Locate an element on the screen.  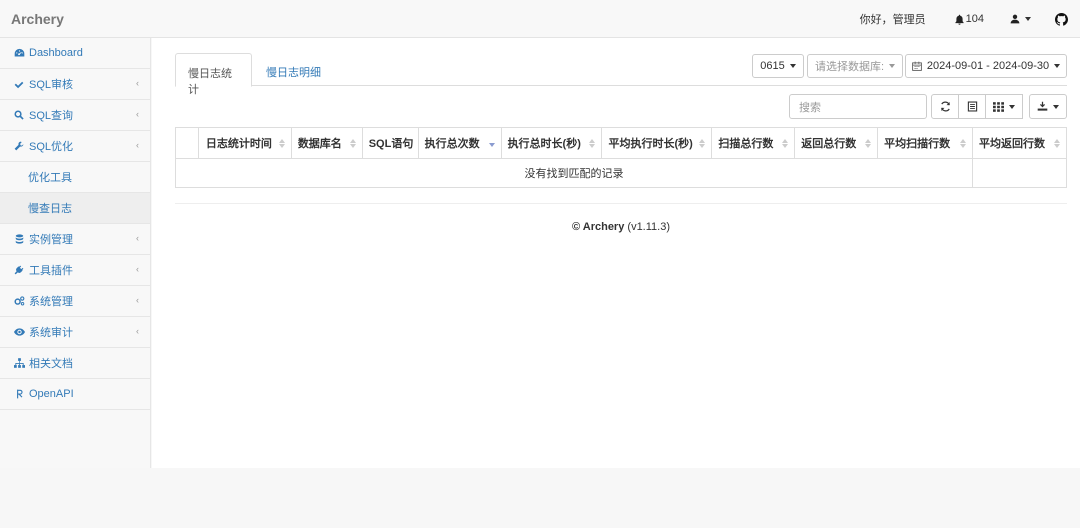
sidebar-item-system-manage: 系统管理 ‹ is located at coordinates (75, 301).